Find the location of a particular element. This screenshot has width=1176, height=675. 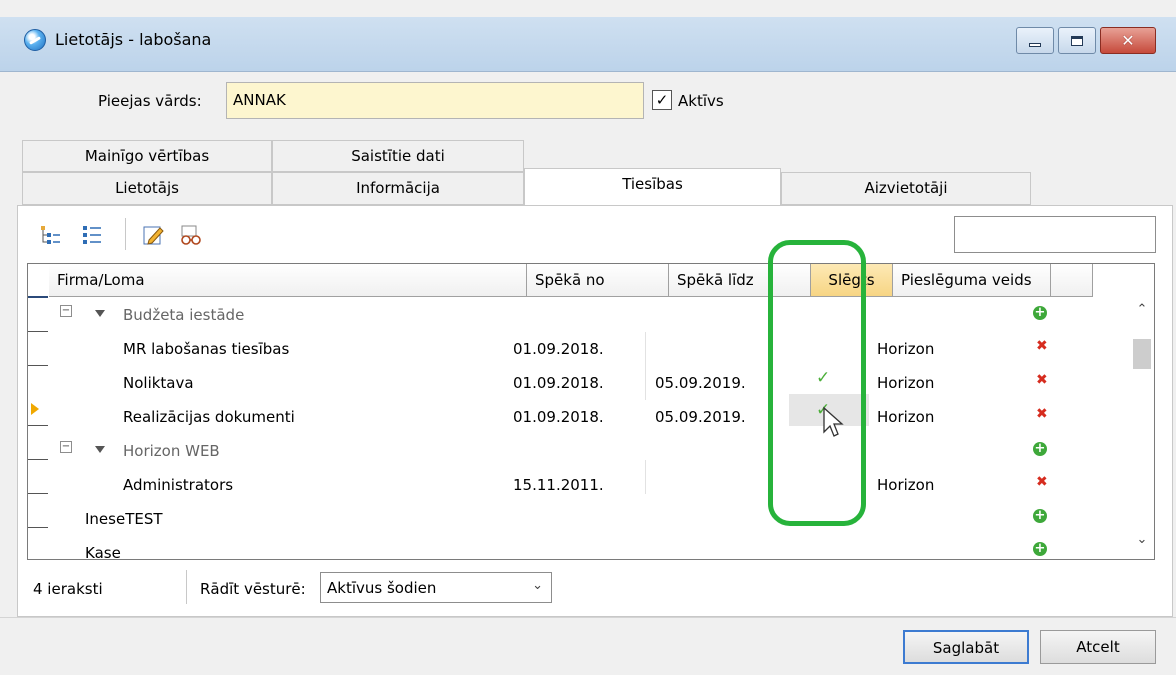

minimize-icon is located at coordinates (1035, 44).